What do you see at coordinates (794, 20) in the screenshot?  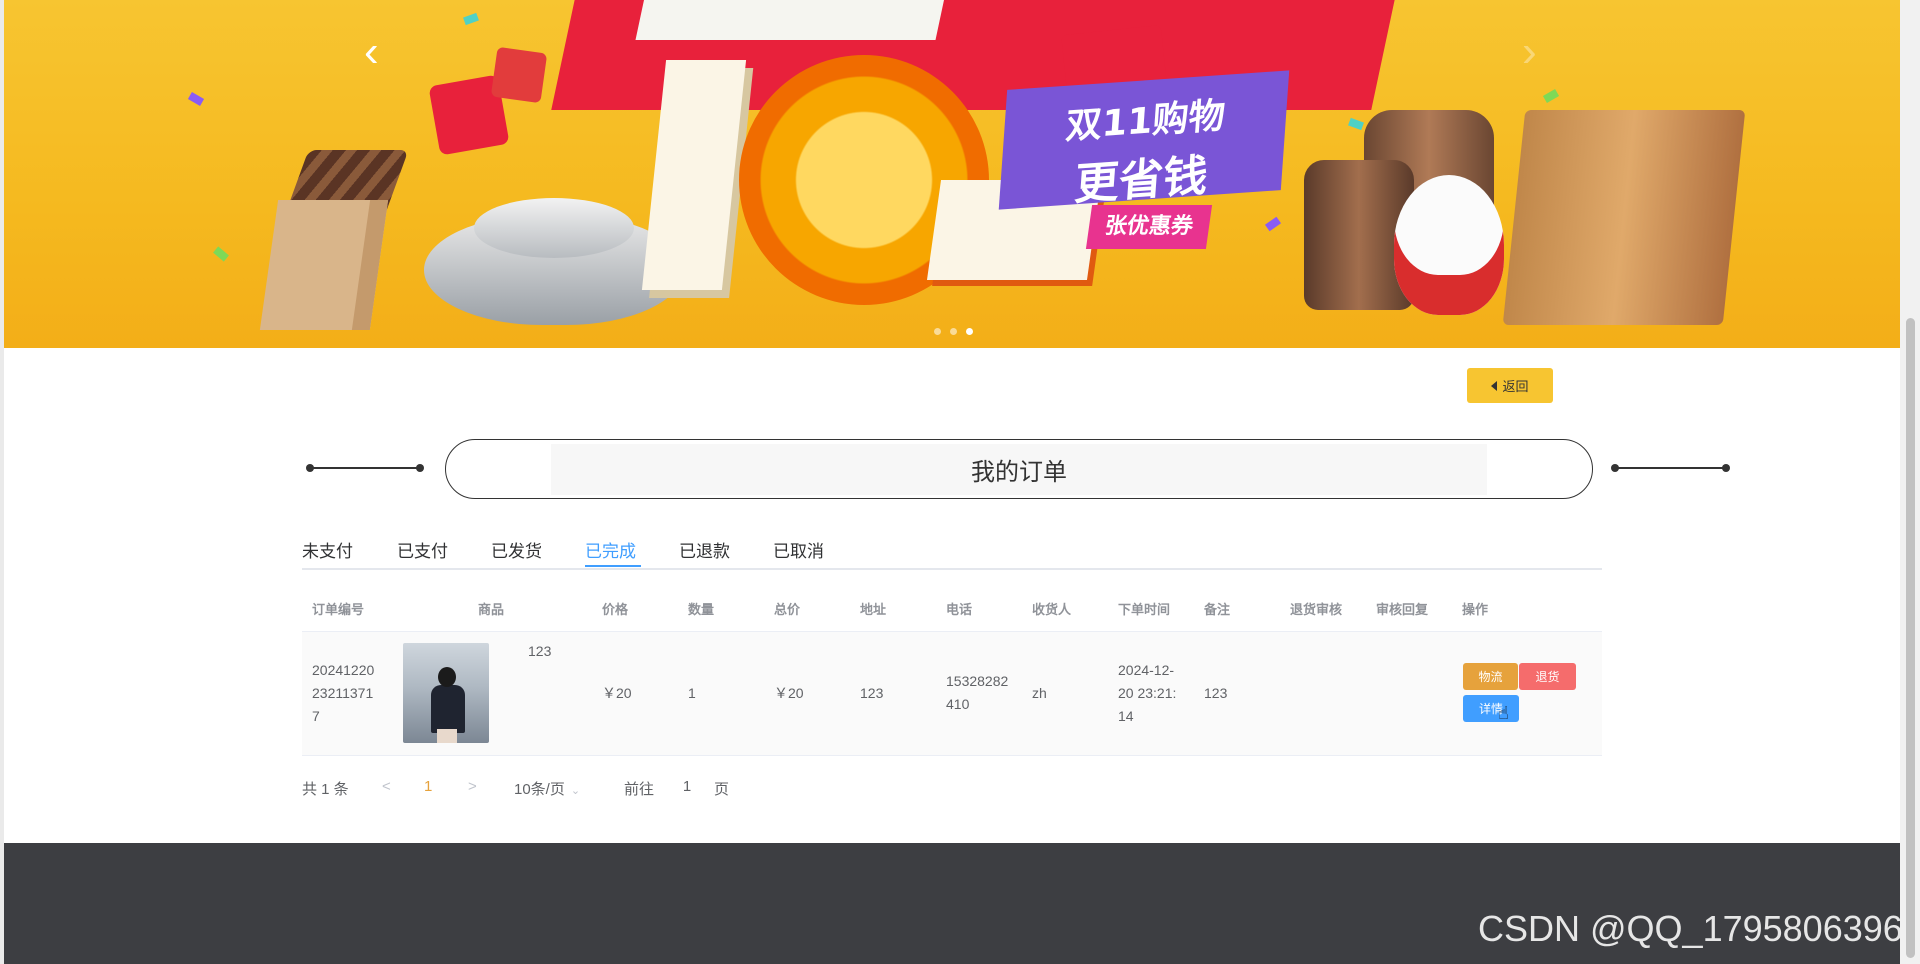 I see `banner-white-headline-shape` at bounding box center [794, 20].